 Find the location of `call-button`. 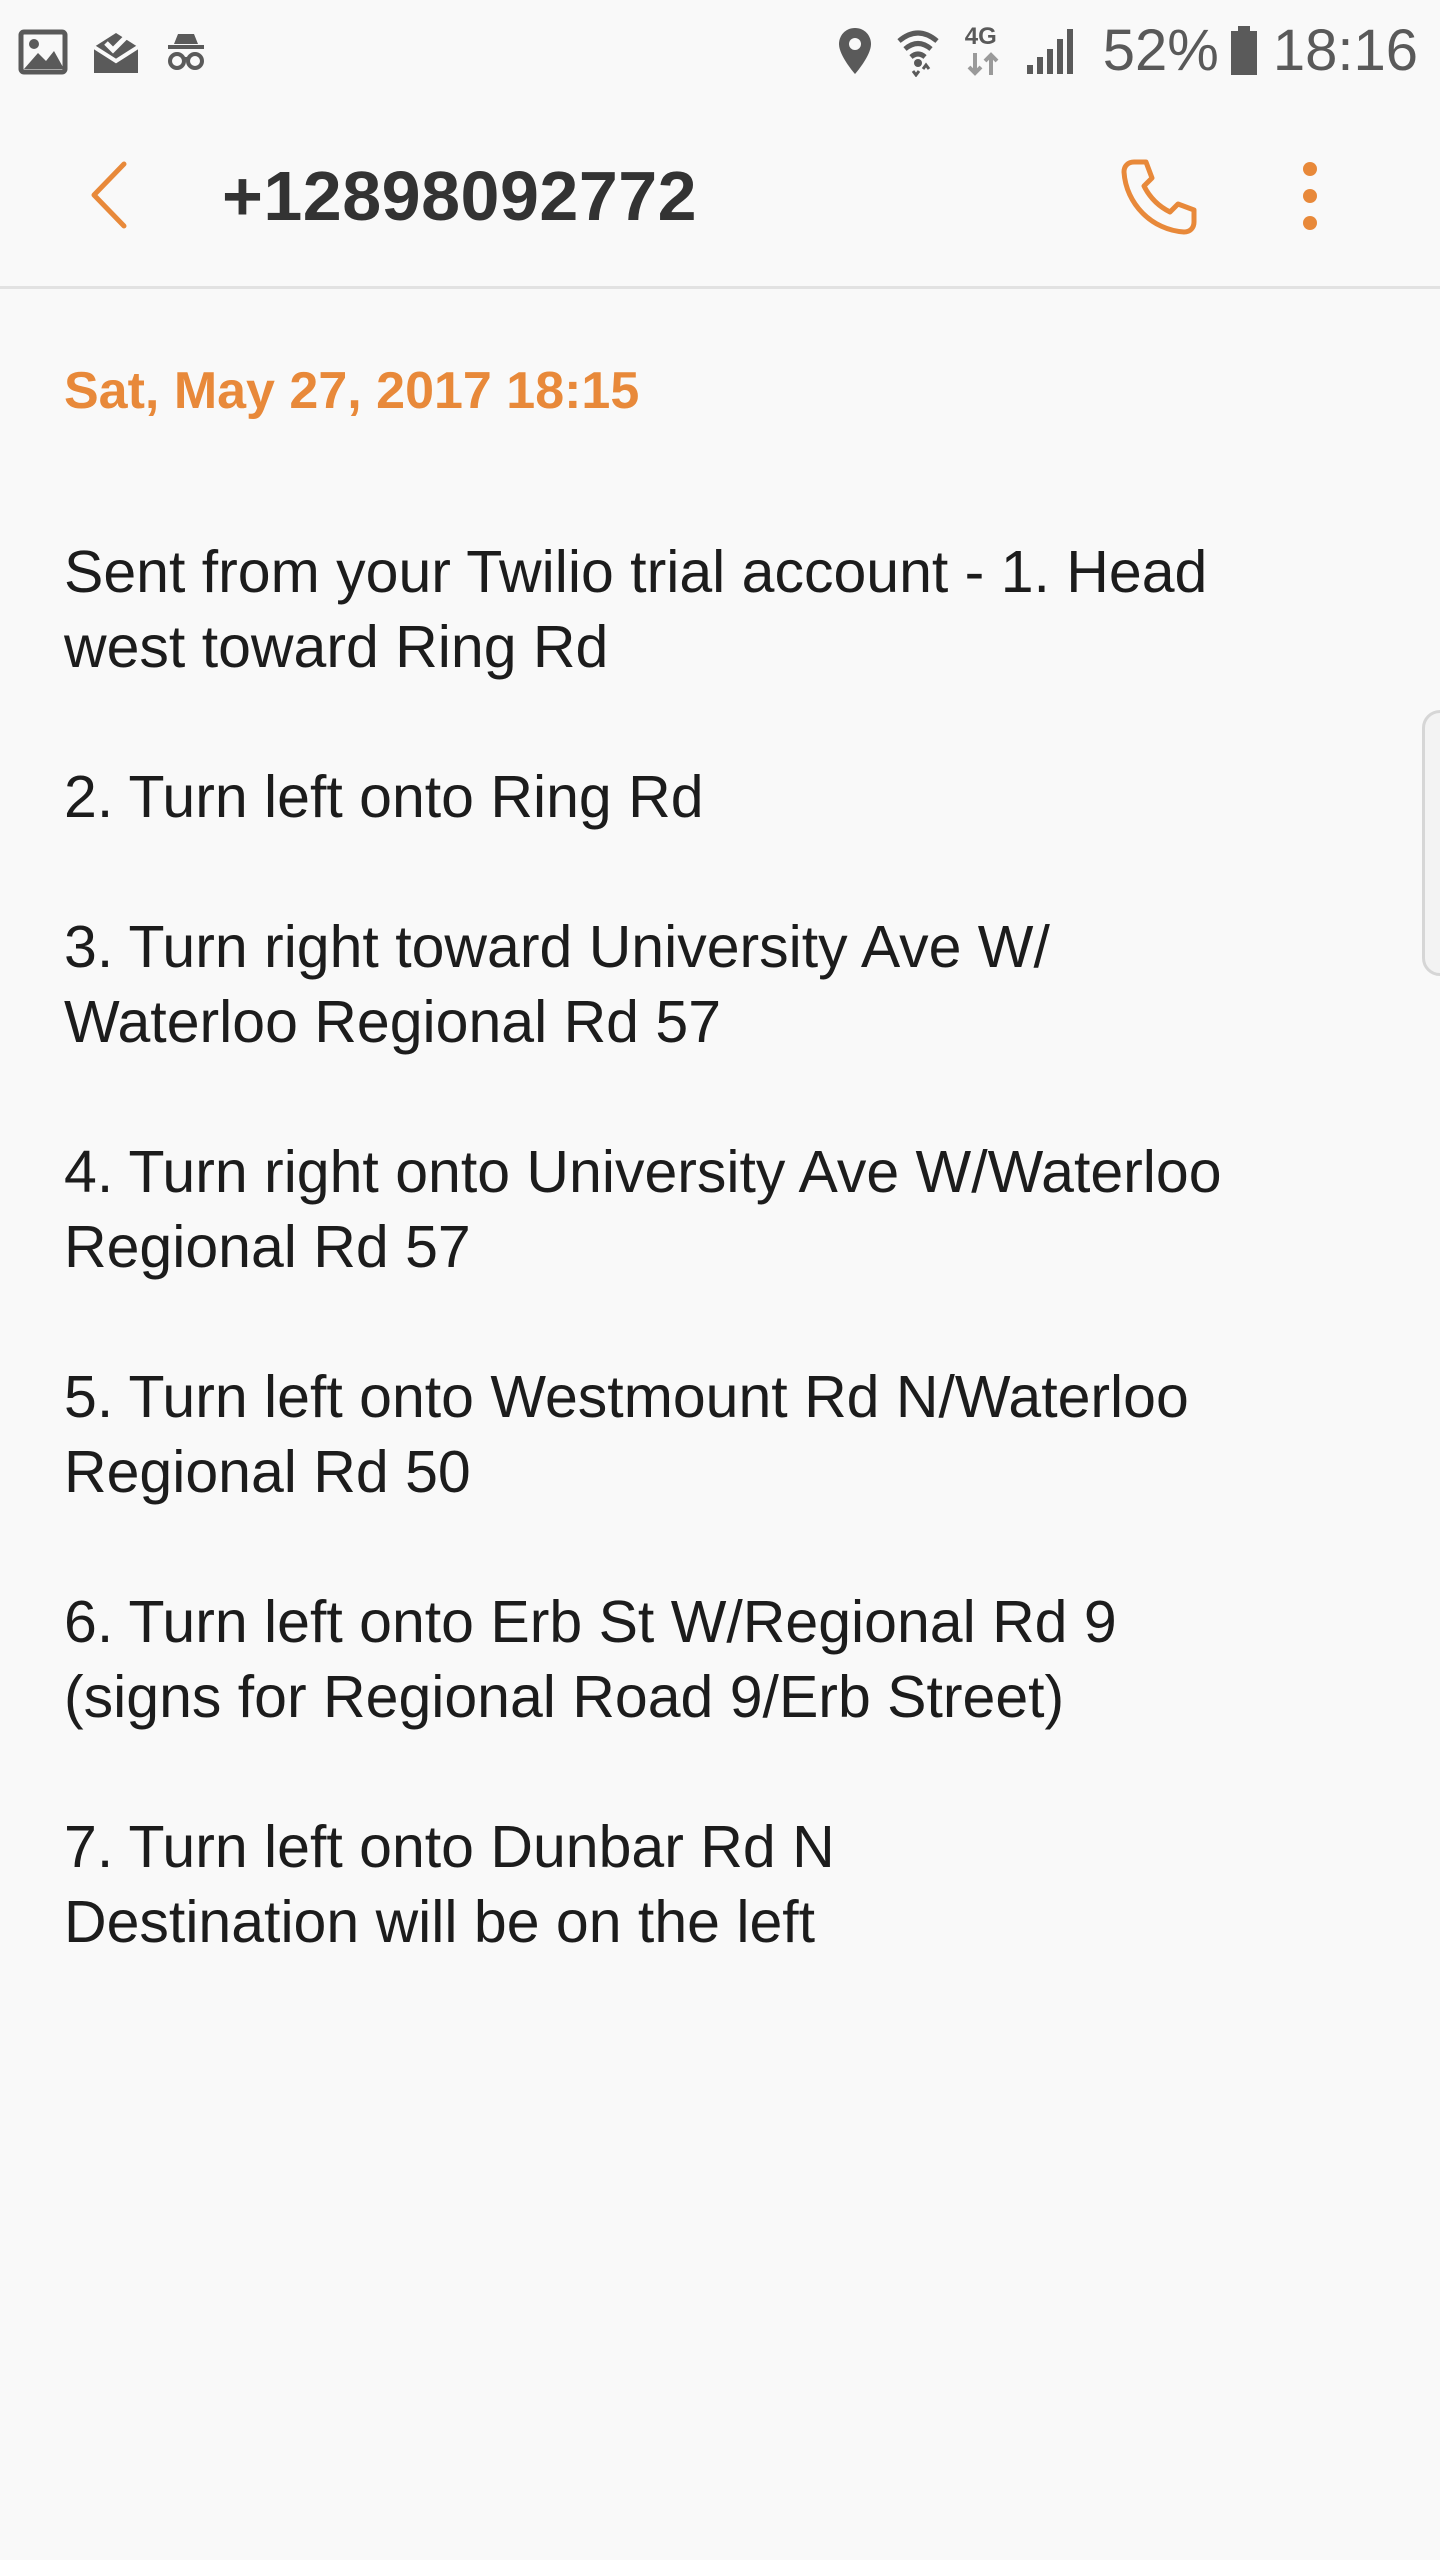

call-button is located at coordinates (1160, 196).